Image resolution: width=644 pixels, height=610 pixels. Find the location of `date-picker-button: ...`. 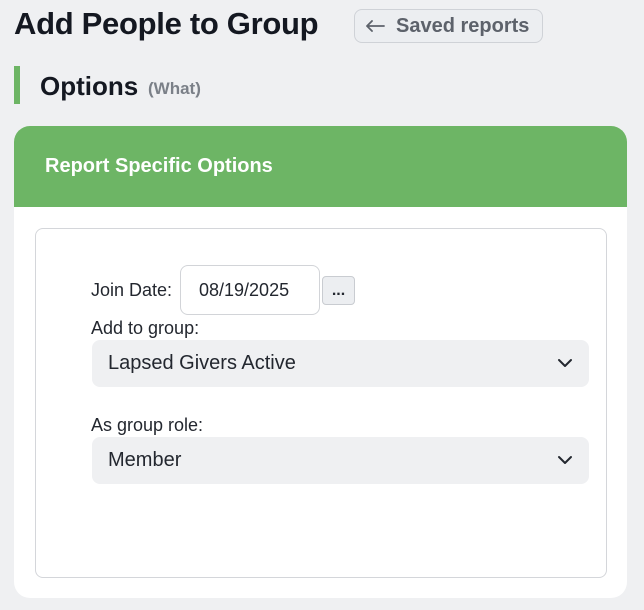

date-picker-button: ... is located at coordinates (338, 290).